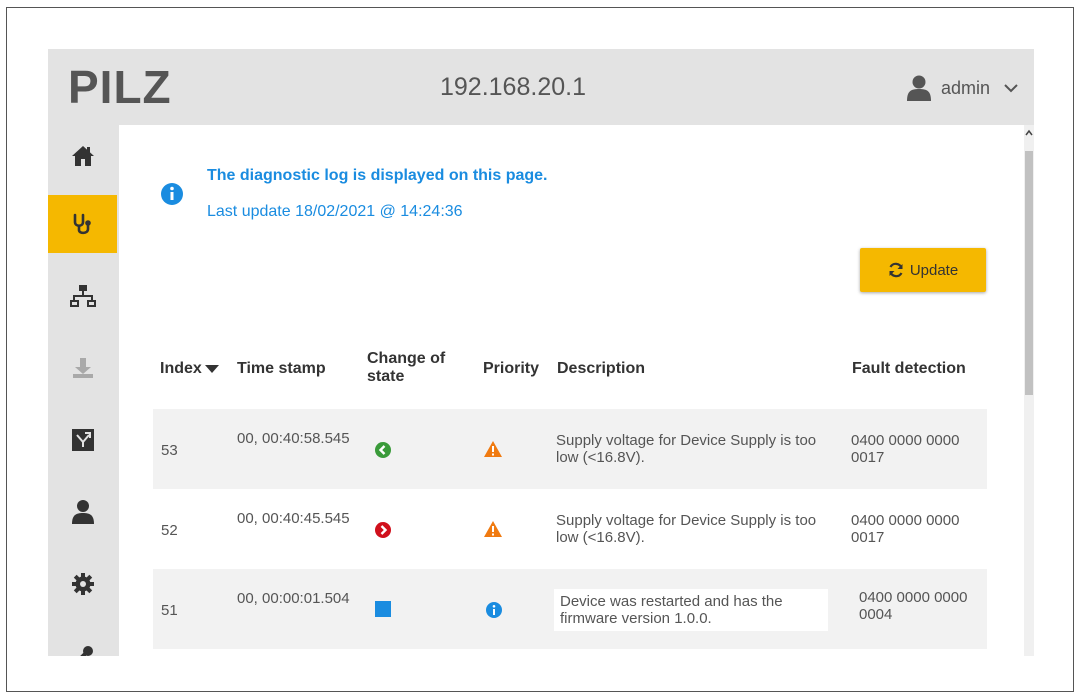  Describe the element at coordinates (896, 270) in the screenshot. I see `refresh-icon` at that location.